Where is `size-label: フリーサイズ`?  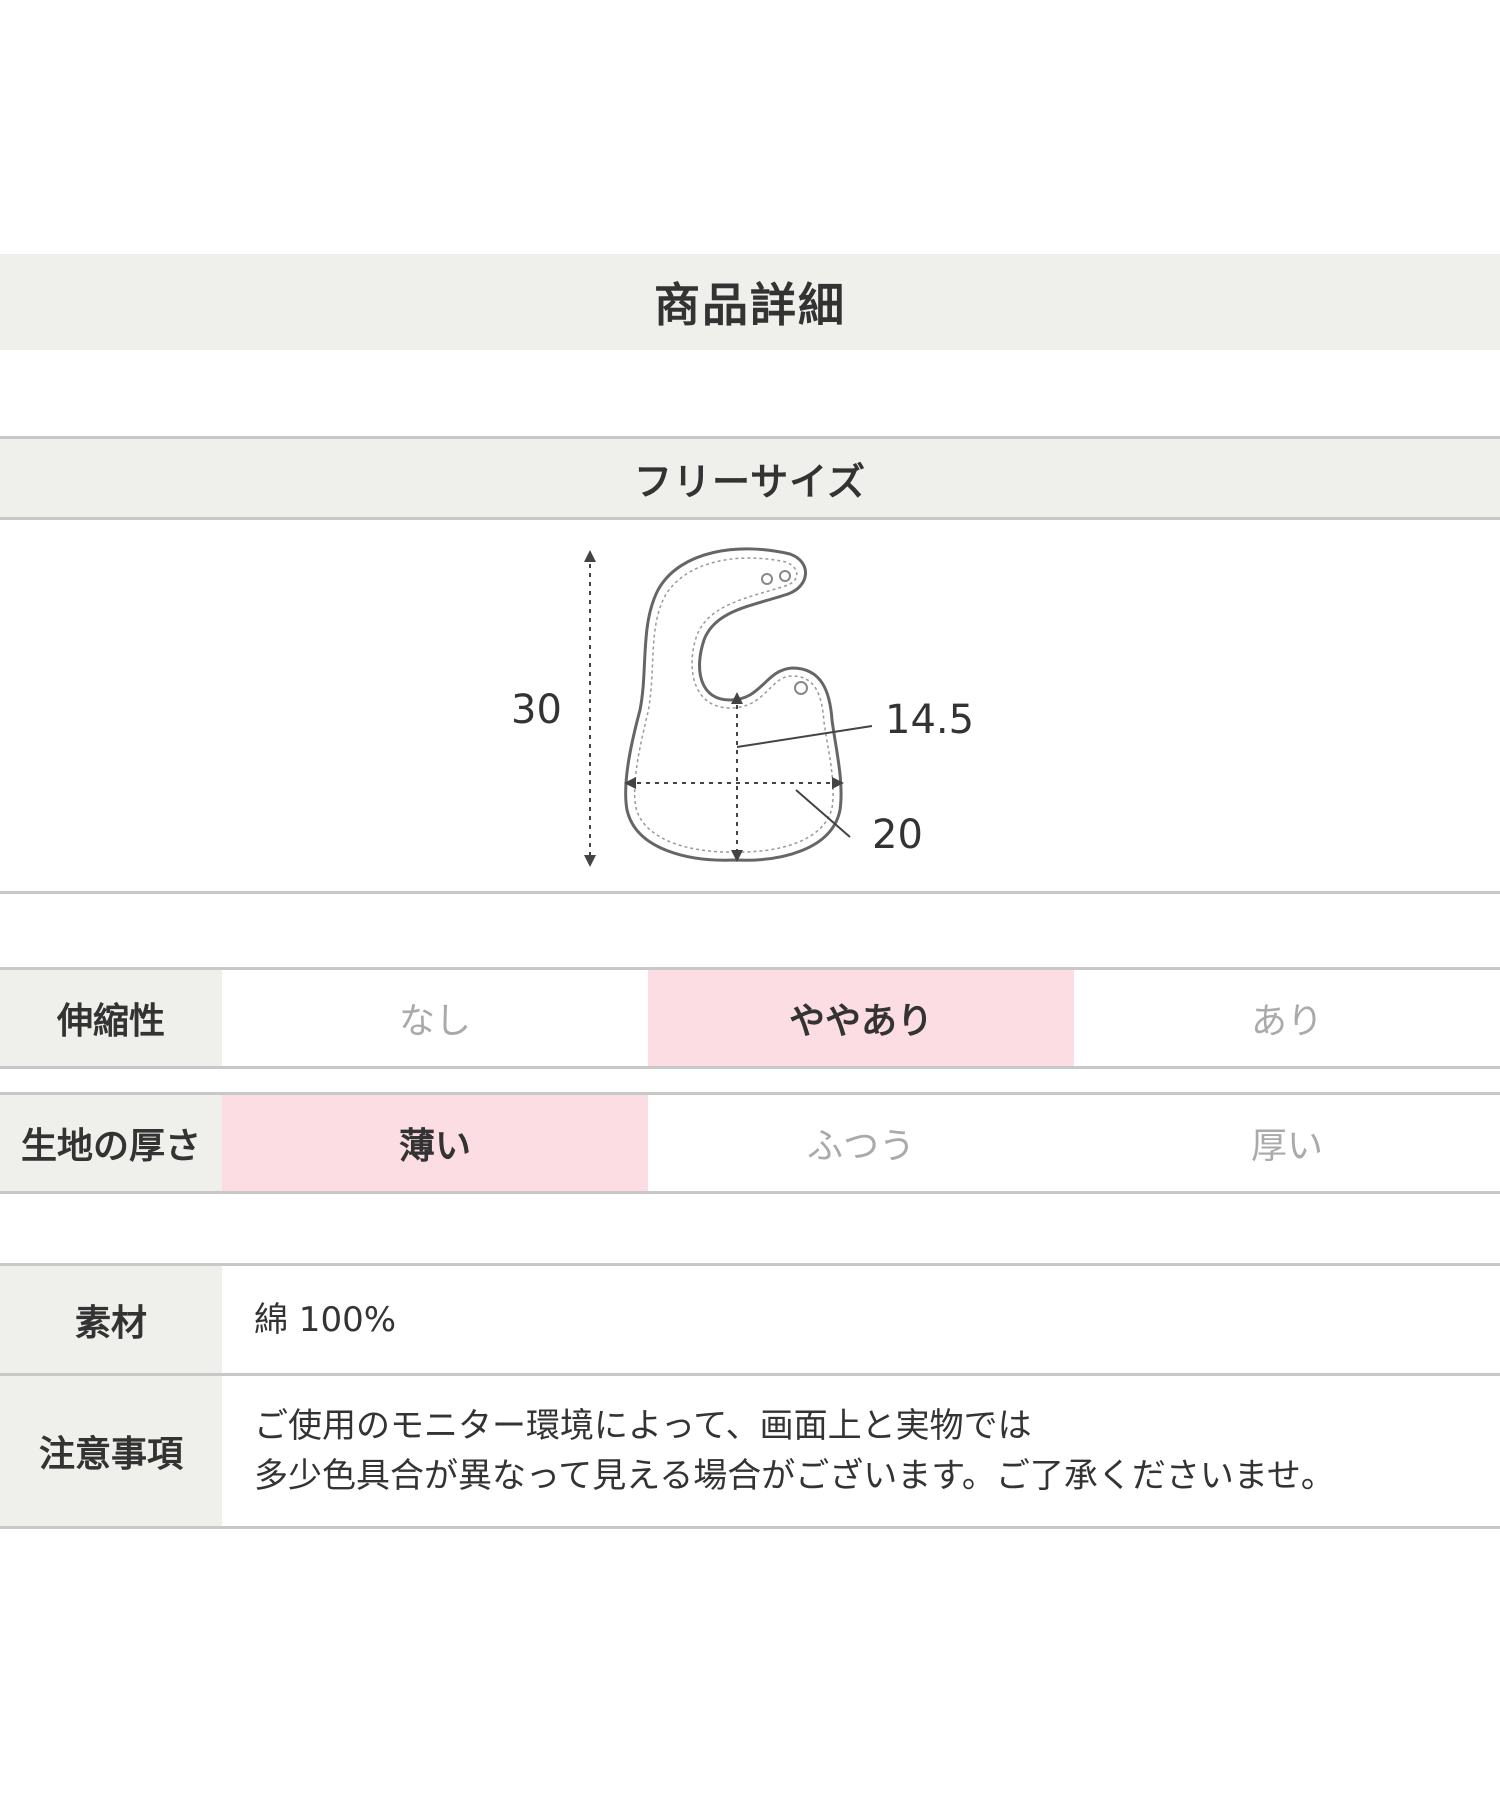
size-label: フリーサイズ is located at coordinates (750, 481).